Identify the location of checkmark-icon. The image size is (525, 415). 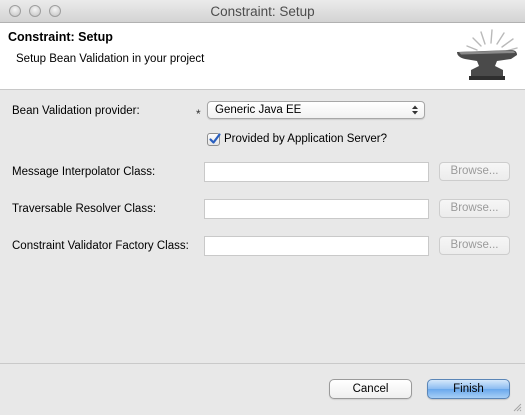
(215, 138).